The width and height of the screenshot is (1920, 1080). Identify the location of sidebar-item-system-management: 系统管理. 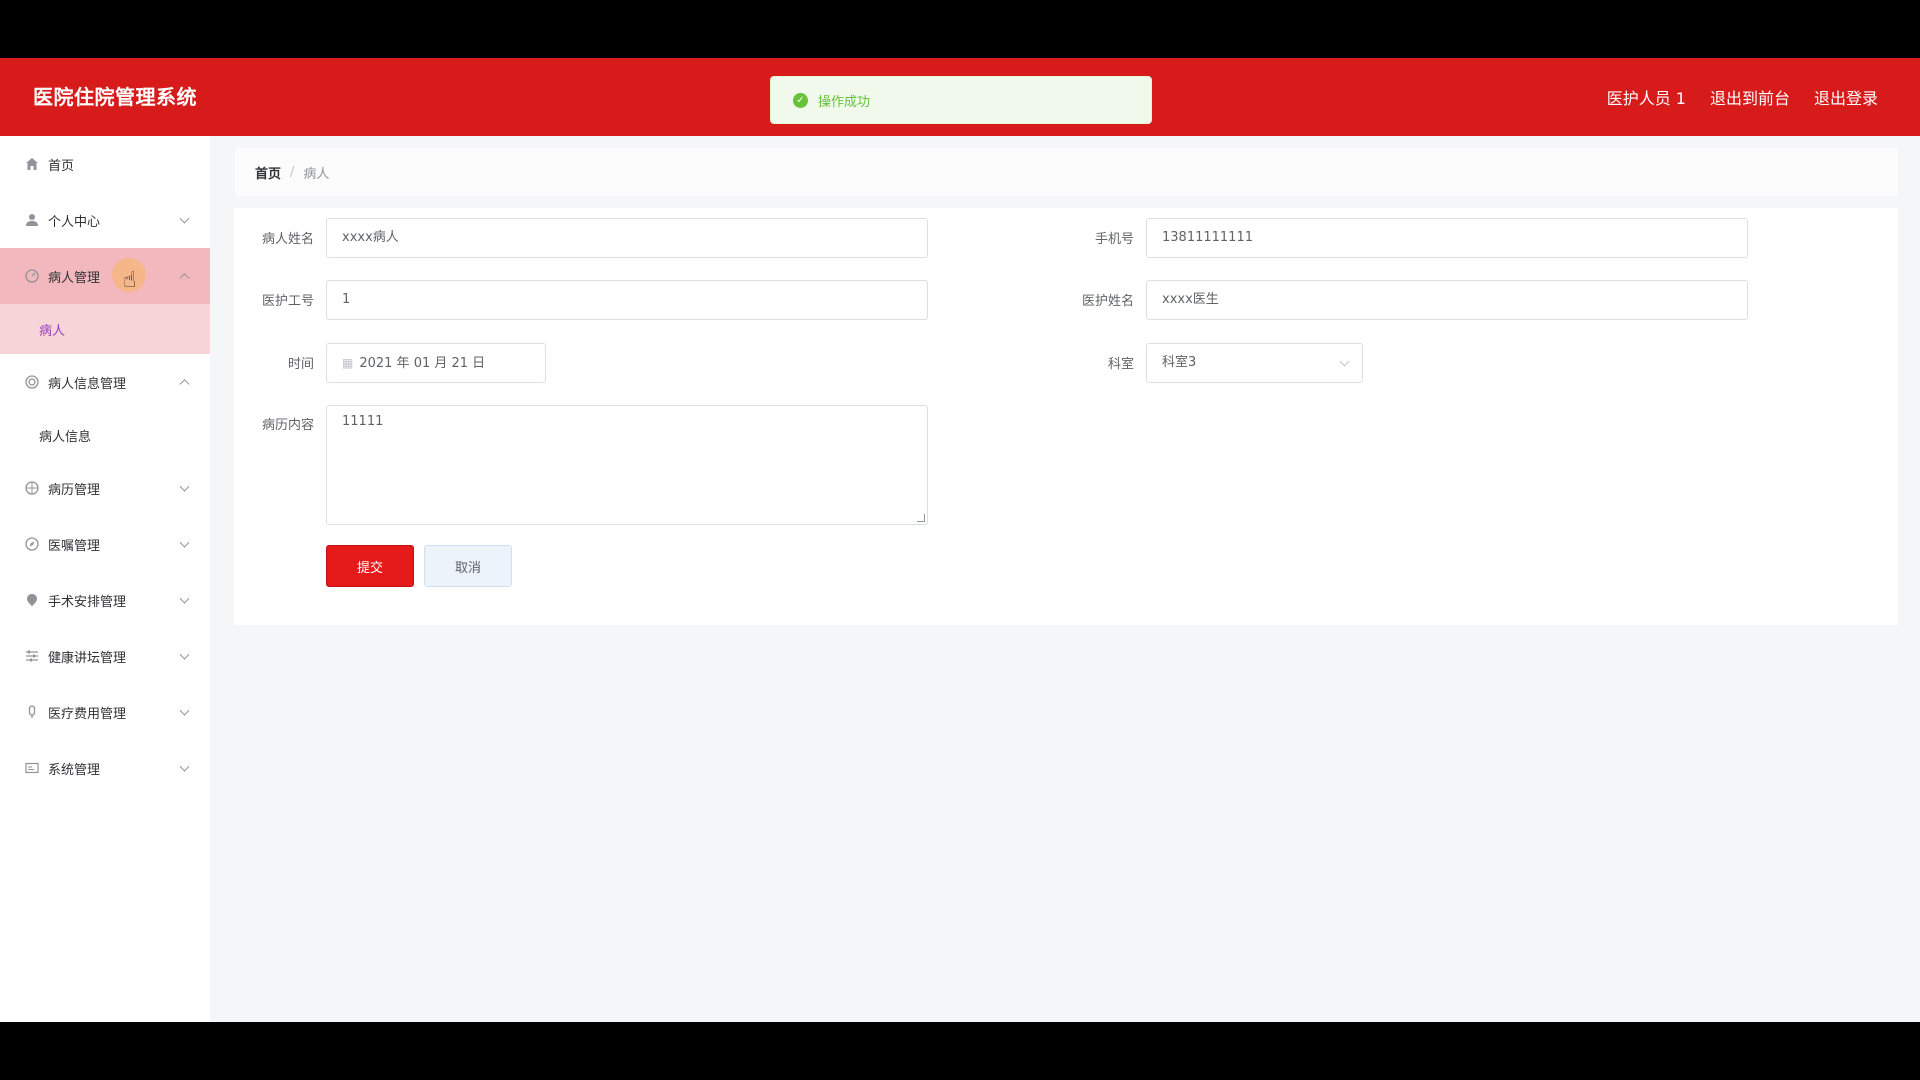
(105, 768).